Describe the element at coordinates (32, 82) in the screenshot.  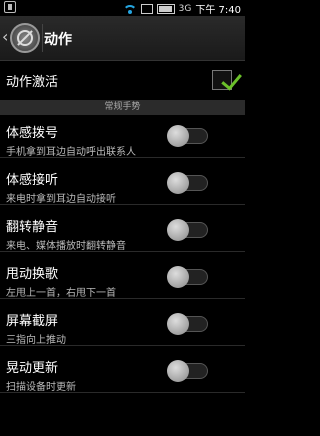
I see `motion-activate-label: 动作激活` at that location.